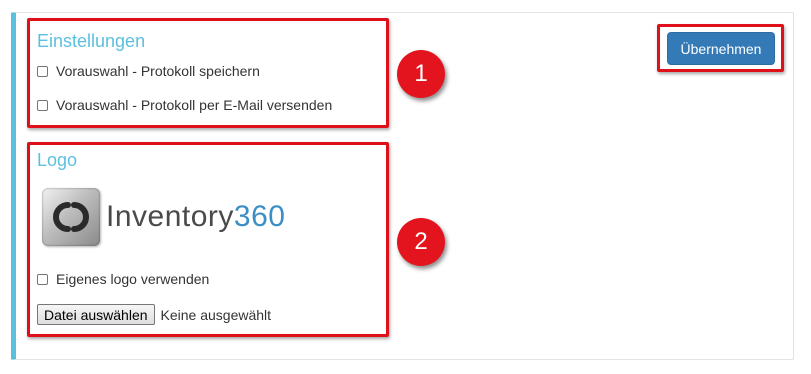 The height and width of the screenshot is (374, 811). Describe the element at coordinates (421, 242) in the screenshot. I see `annotation-badge-2: 2` at that location.